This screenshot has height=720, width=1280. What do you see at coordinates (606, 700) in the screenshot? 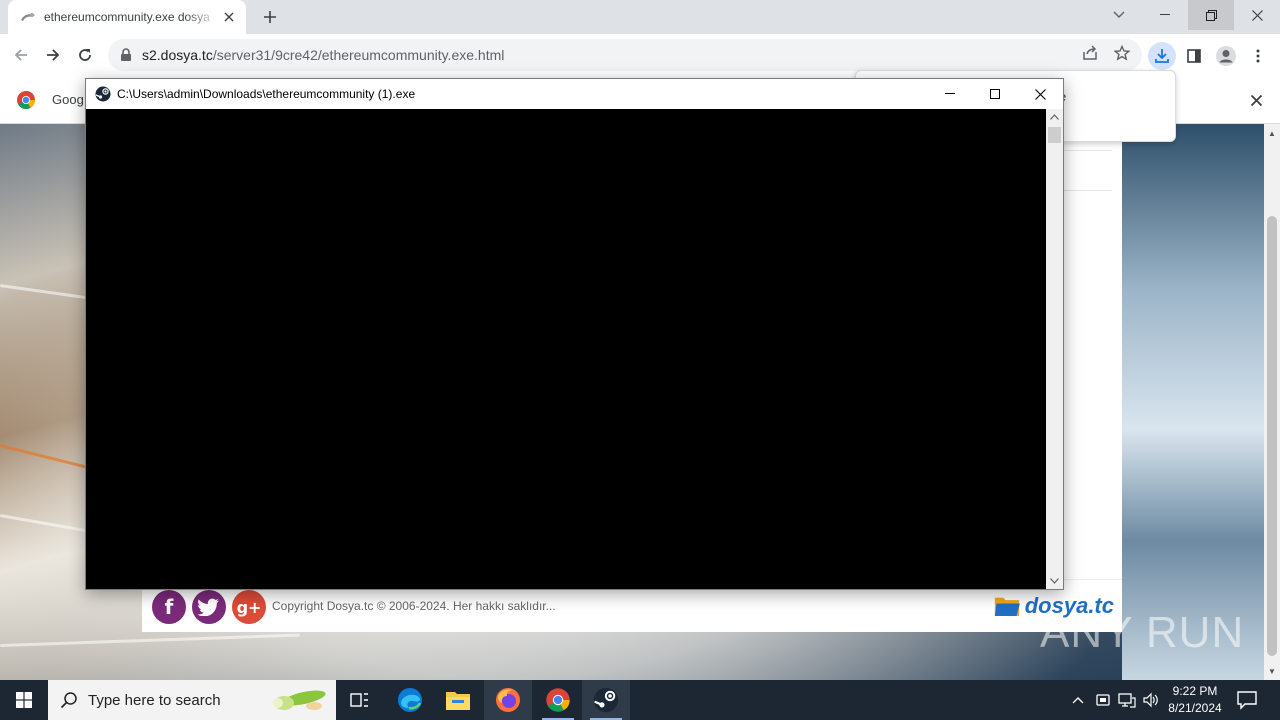
I see `steam-taskbar-icon` at bounding box center [606, 700].